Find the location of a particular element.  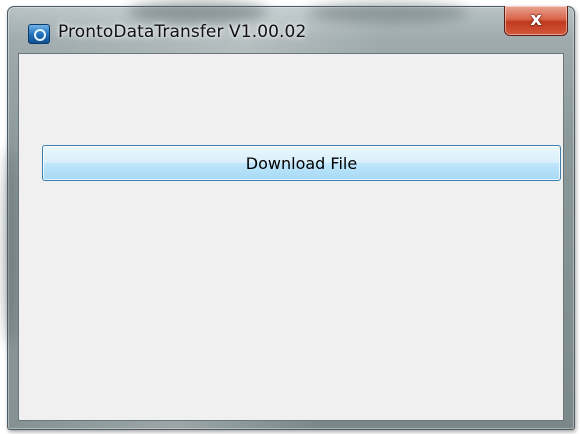

download-file-button: Download File is located at coordinates (301, 163).